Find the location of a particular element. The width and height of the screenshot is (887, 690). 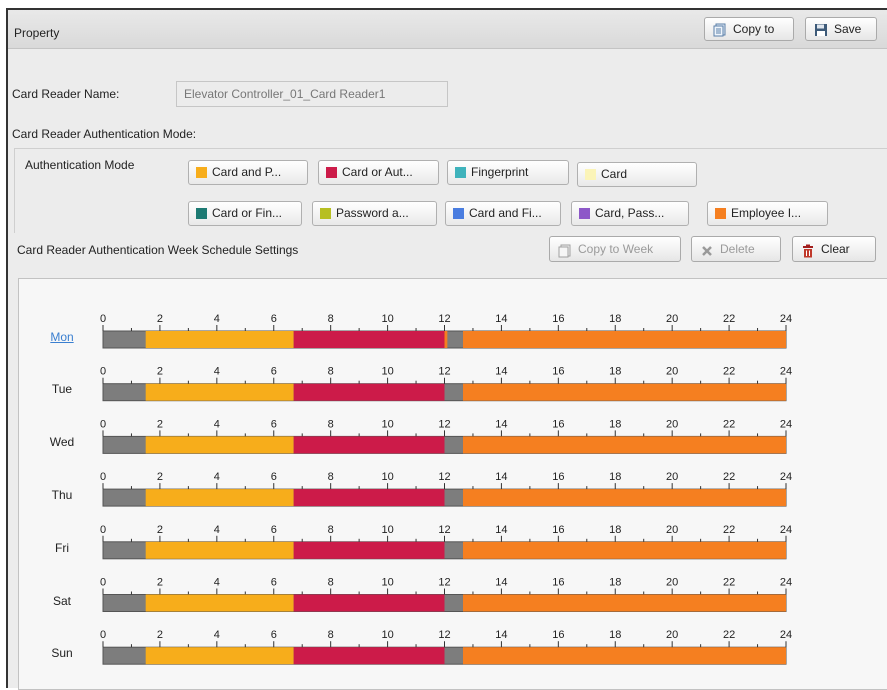

mode-fingerprint: Fingerprint is located at coordinates (508, 172).